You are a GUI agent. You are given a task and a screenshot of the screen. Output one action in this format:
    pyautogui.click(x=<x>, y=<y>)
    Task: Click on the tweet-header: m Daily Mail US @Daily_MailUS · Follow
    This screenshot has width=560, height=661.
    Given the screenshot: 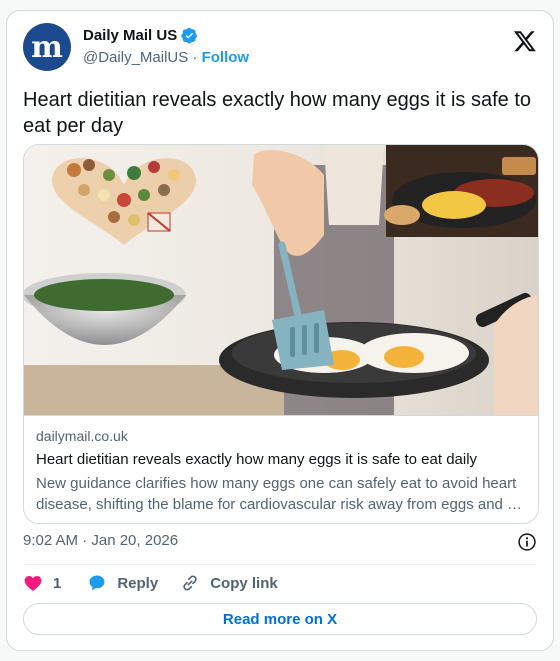 What is the action you would take?
    pyautogui.click(x=280, y=48)
    